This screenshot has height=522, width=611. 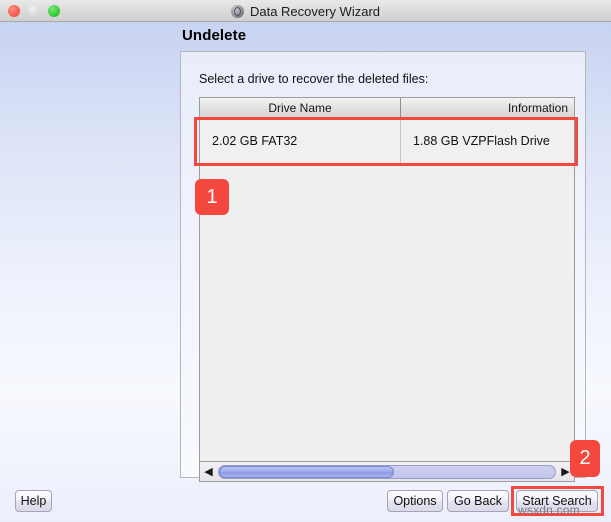 I want to click on scroll-left-arrow-icon: ◀, so click(x=208, y=472).